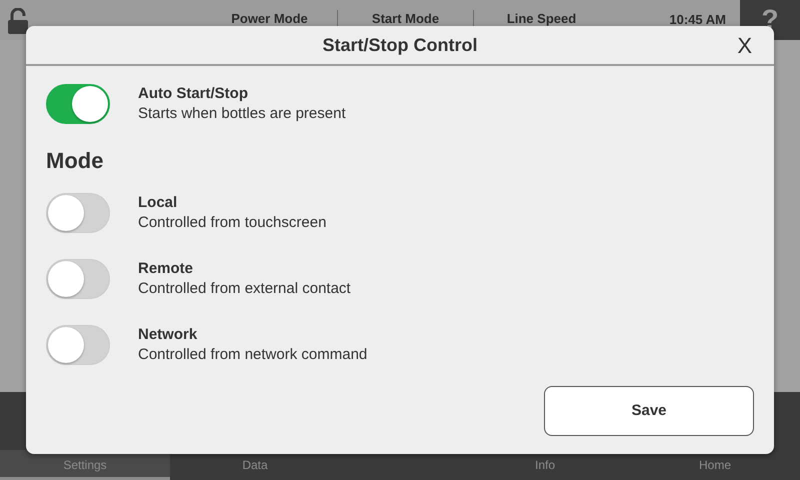  What do you see at coordinates (269, 19) in the screenshot?
I see `status-label: Power Mode` at bounding box center [269, 19].